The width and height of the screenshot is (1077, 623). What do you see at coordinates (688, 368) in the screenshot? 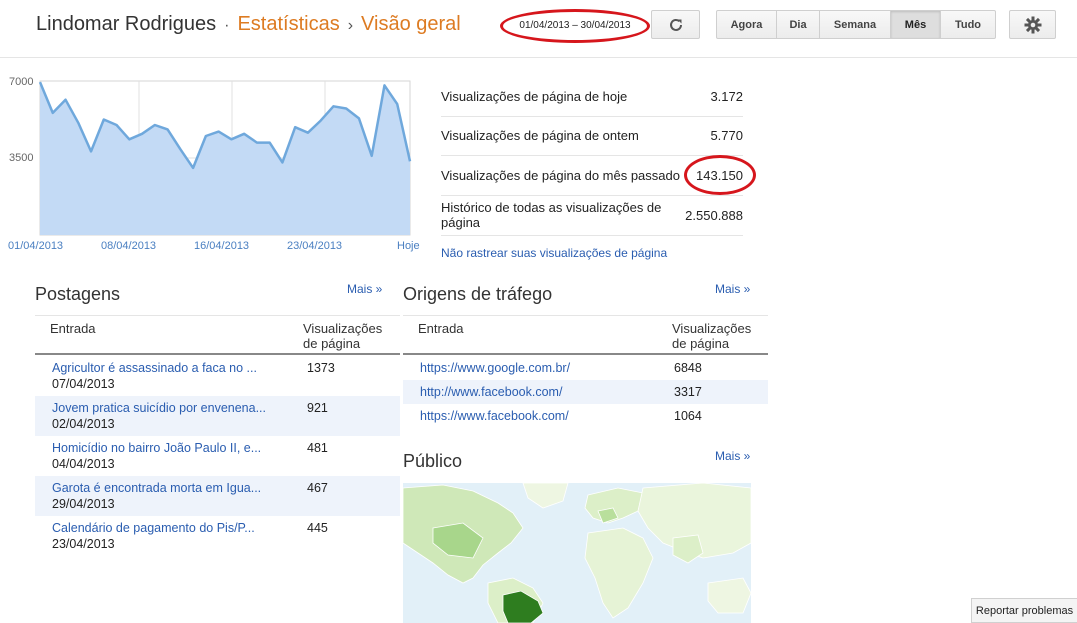
I see `traffic-views: 6848` at bounding box center [688, 368].